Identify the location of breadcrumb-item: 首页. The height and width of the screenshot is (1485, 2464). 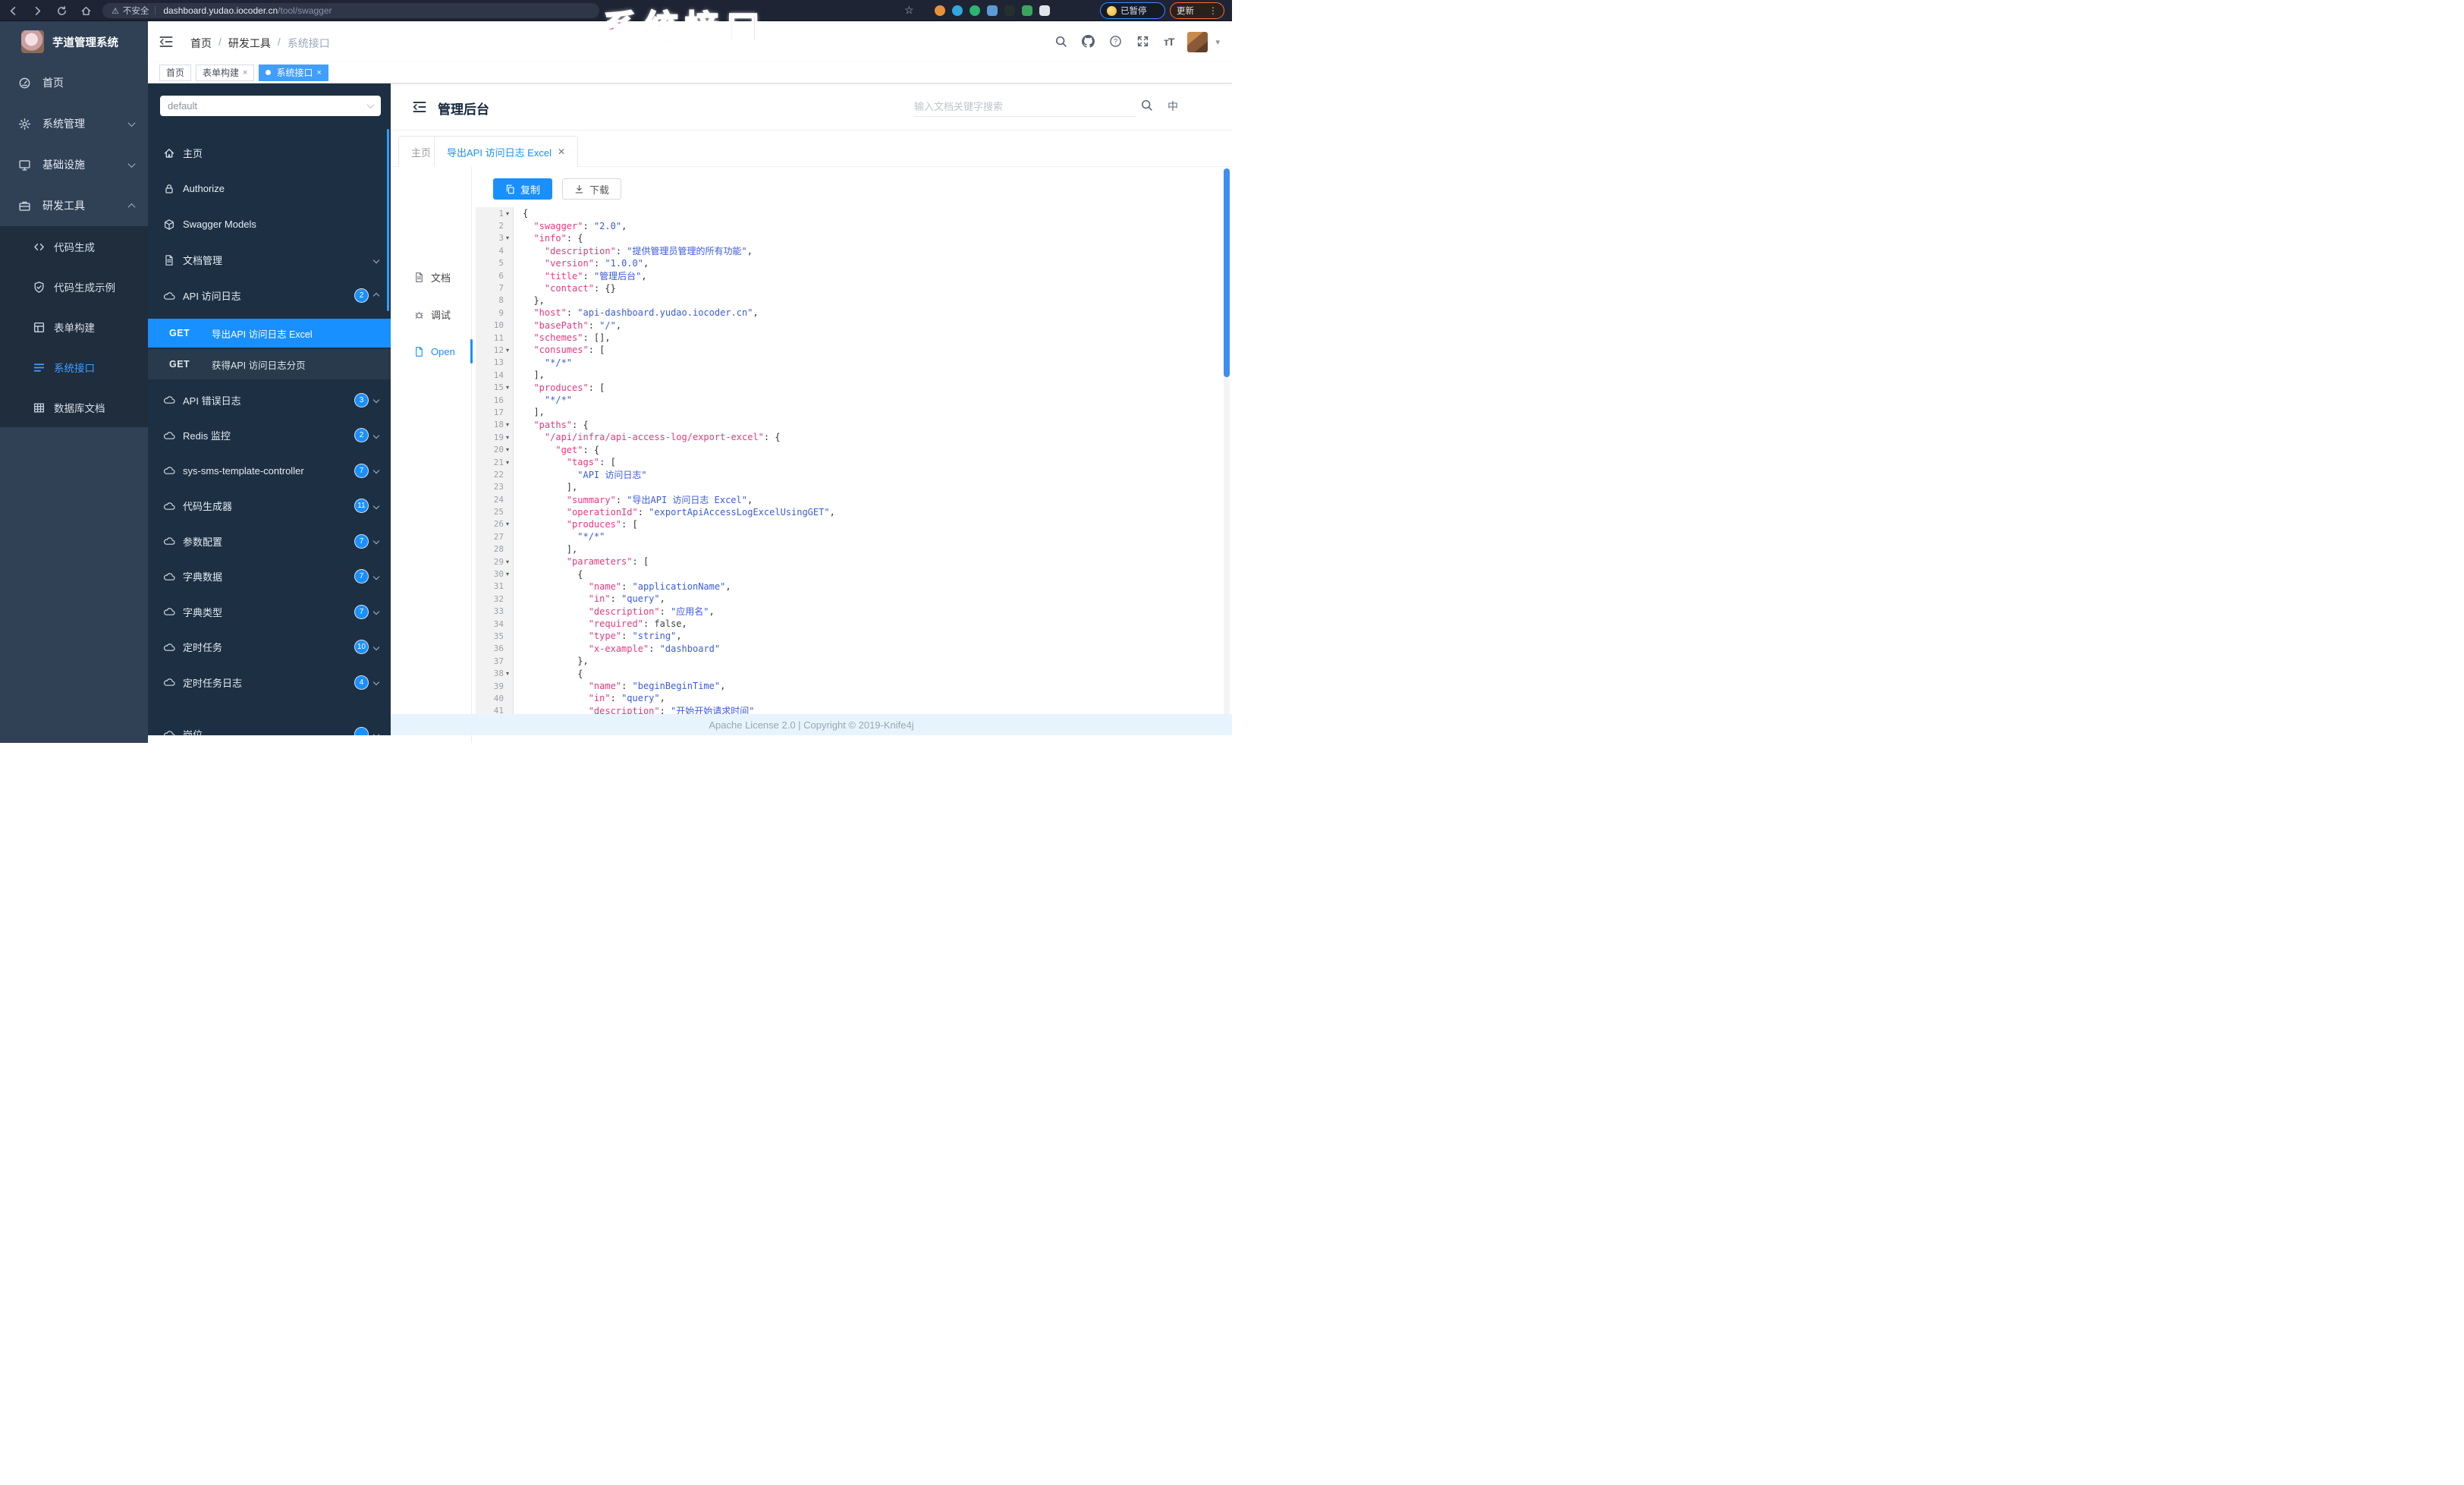
(201, 43).